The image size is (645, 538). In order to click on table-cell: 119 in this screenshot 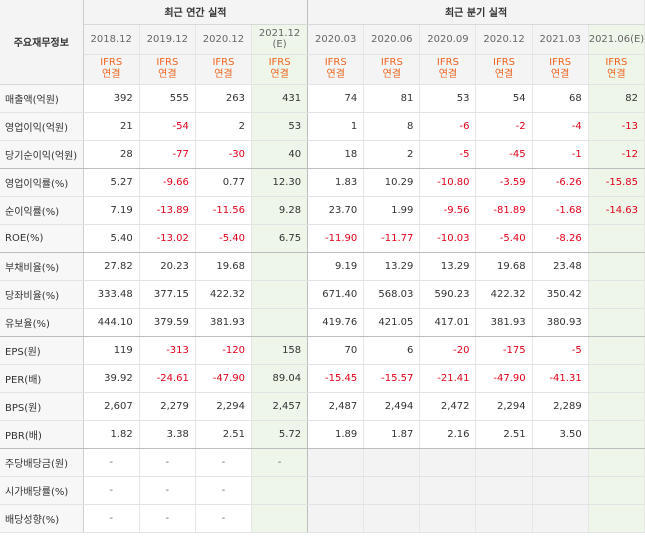, I will do `click(111, 350)`.